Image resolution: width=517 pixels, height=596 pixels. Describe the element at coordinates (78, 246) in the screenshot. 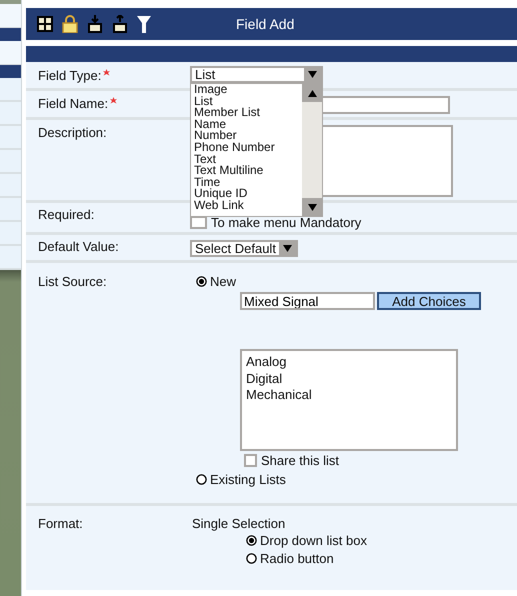

I see `field-label: Default Value:` at that location.